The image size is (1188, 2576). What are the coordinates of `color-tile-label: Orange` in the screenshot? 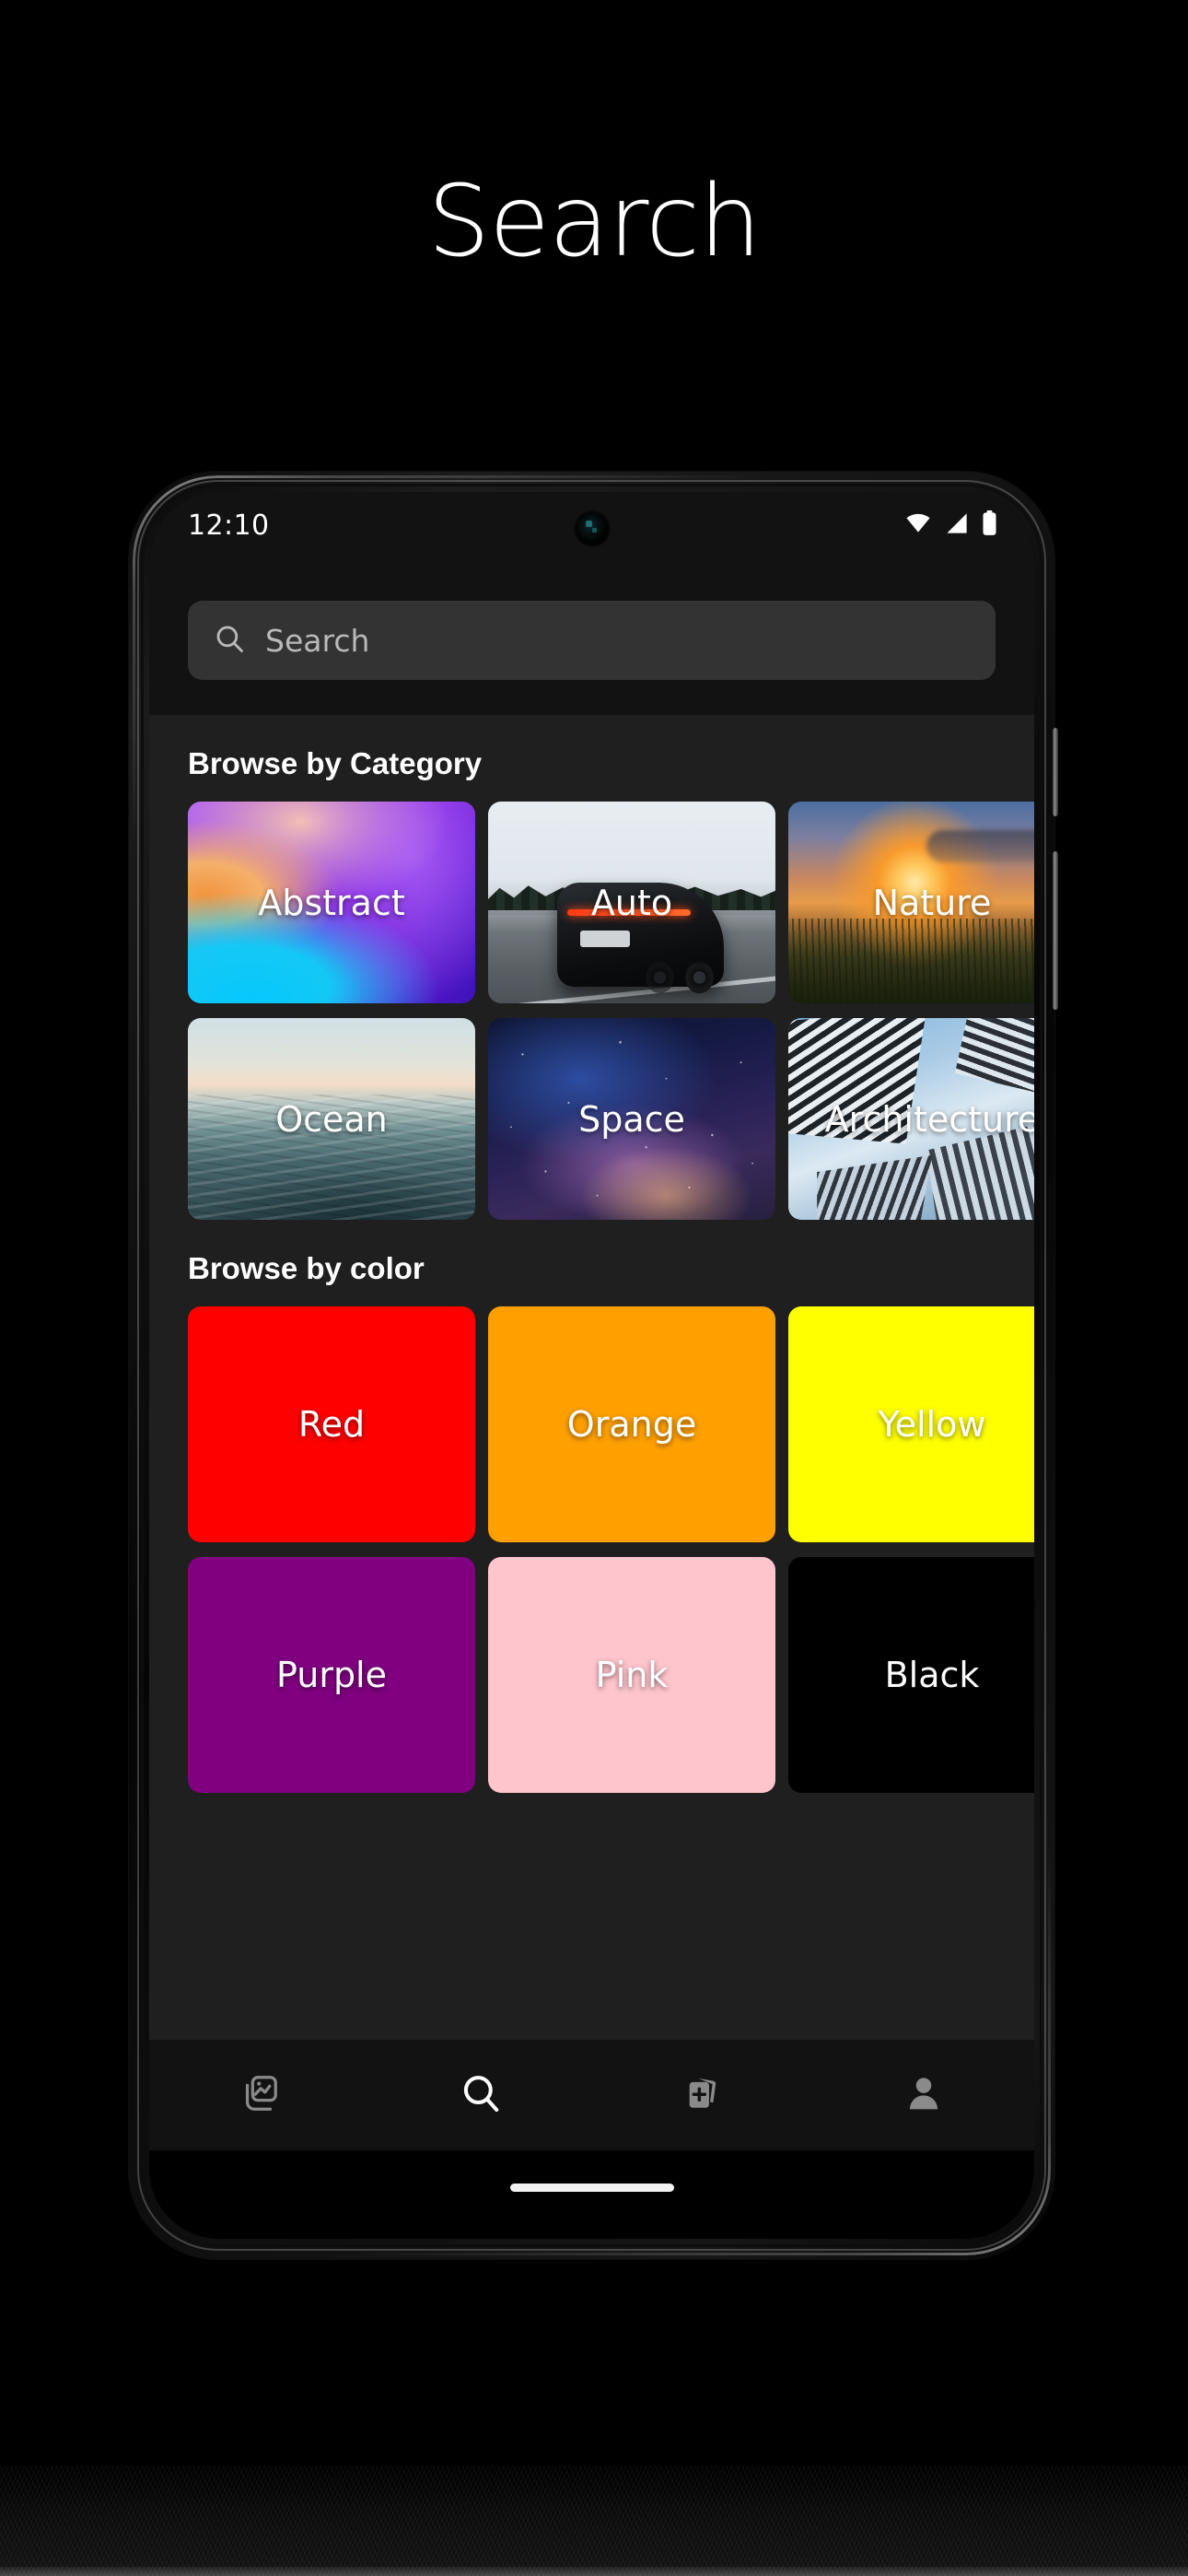 It's located at (631, 1424).